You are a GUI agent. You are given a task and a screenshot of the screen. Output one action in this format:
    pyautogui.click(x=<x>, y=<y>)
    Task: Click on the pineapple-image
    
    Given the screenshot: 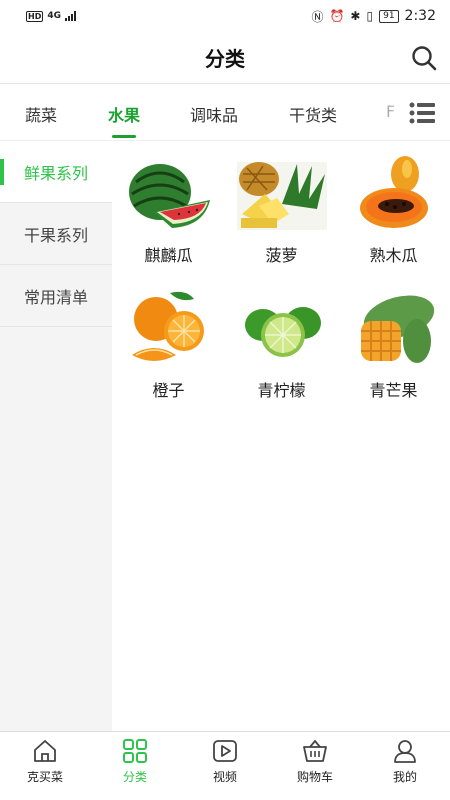 What is the action you would take?
    pyautogui.click(x=281, y=196)
    